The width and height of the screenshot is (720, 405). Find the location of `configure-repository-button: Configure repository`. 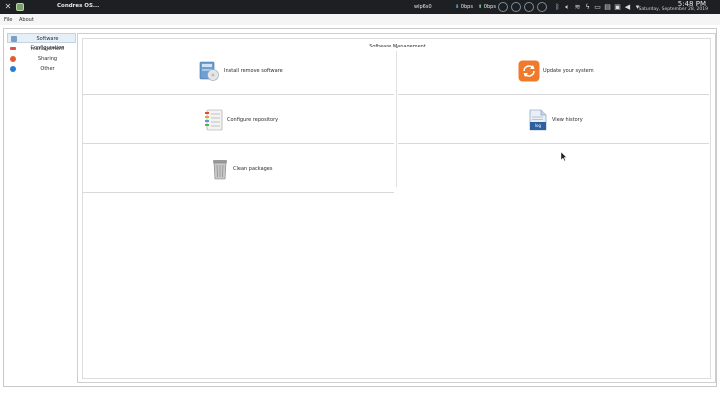

configure-repository-button: Configure repository is located at coordinates (238, 120).